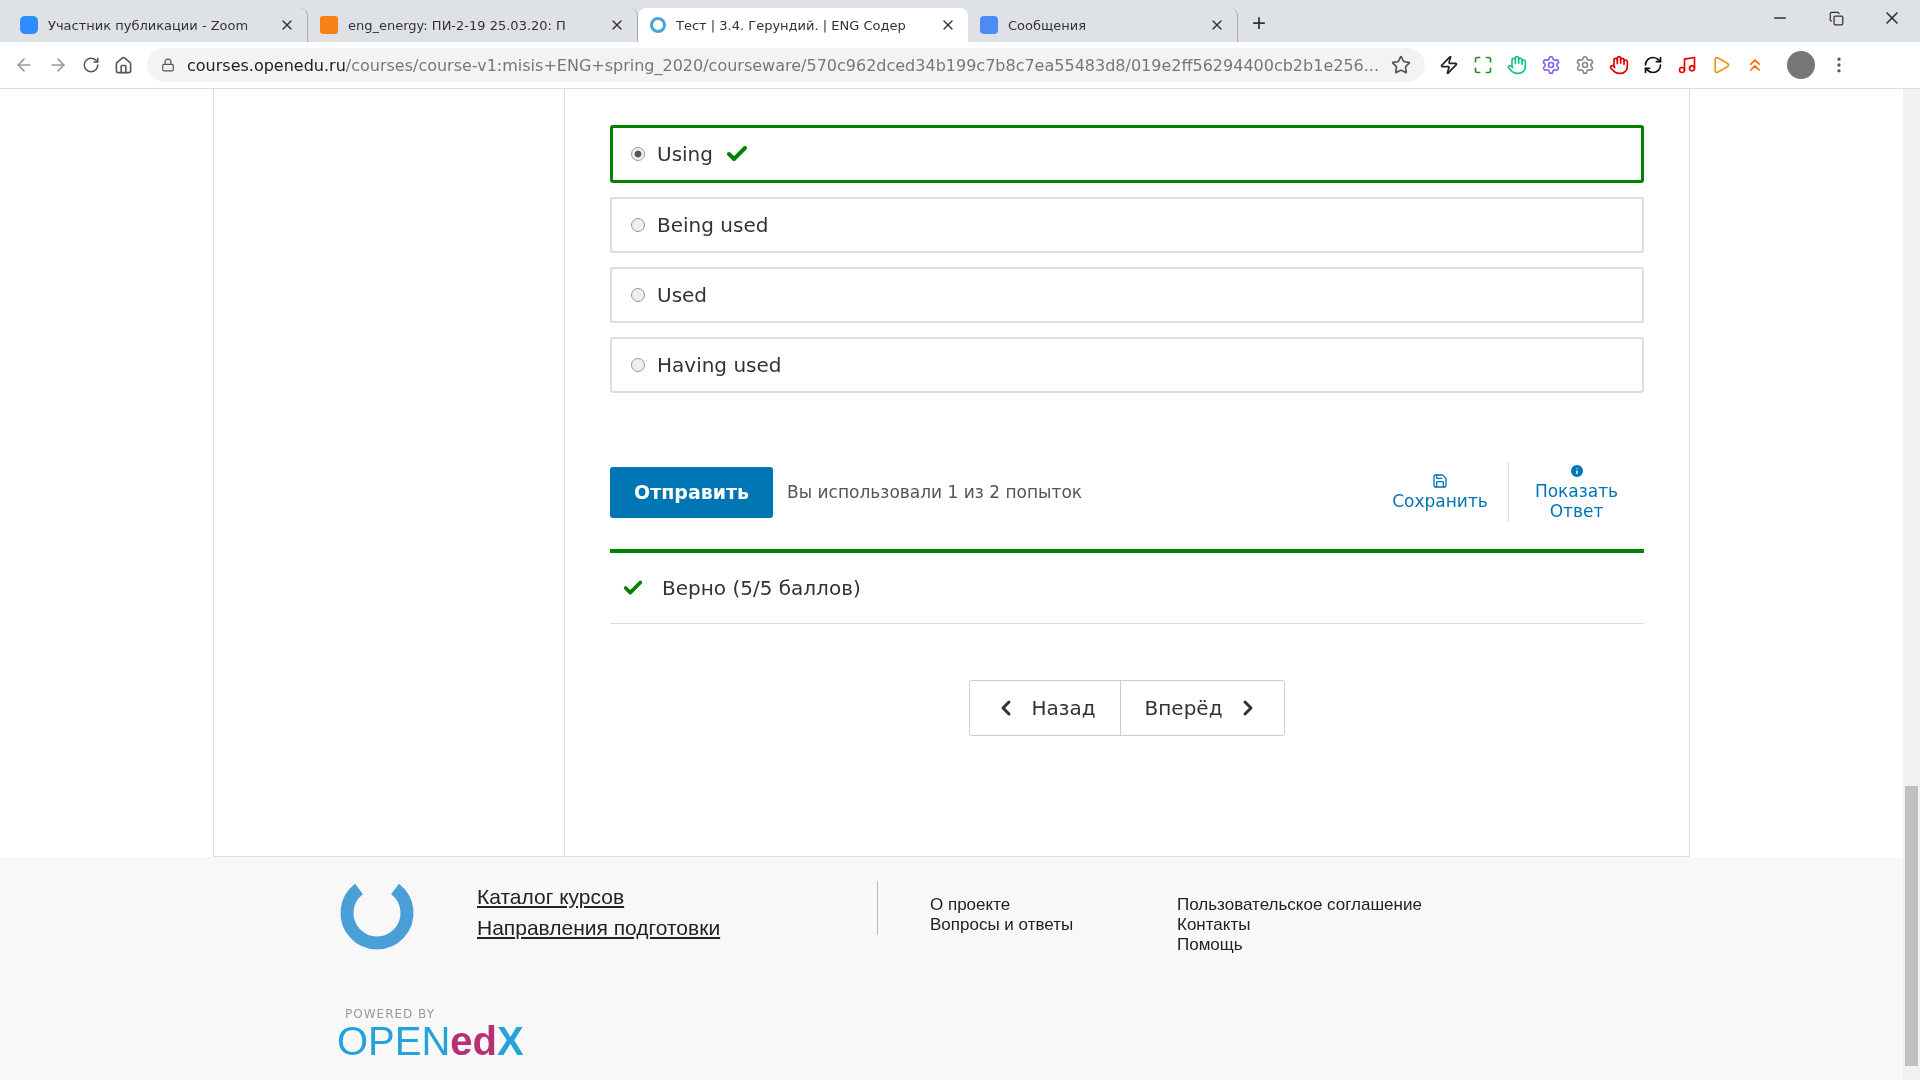  What do you see at coordinates (713, 225) in the screenshot?
I see `option-label: Being used` at bounding box center [713, 225].